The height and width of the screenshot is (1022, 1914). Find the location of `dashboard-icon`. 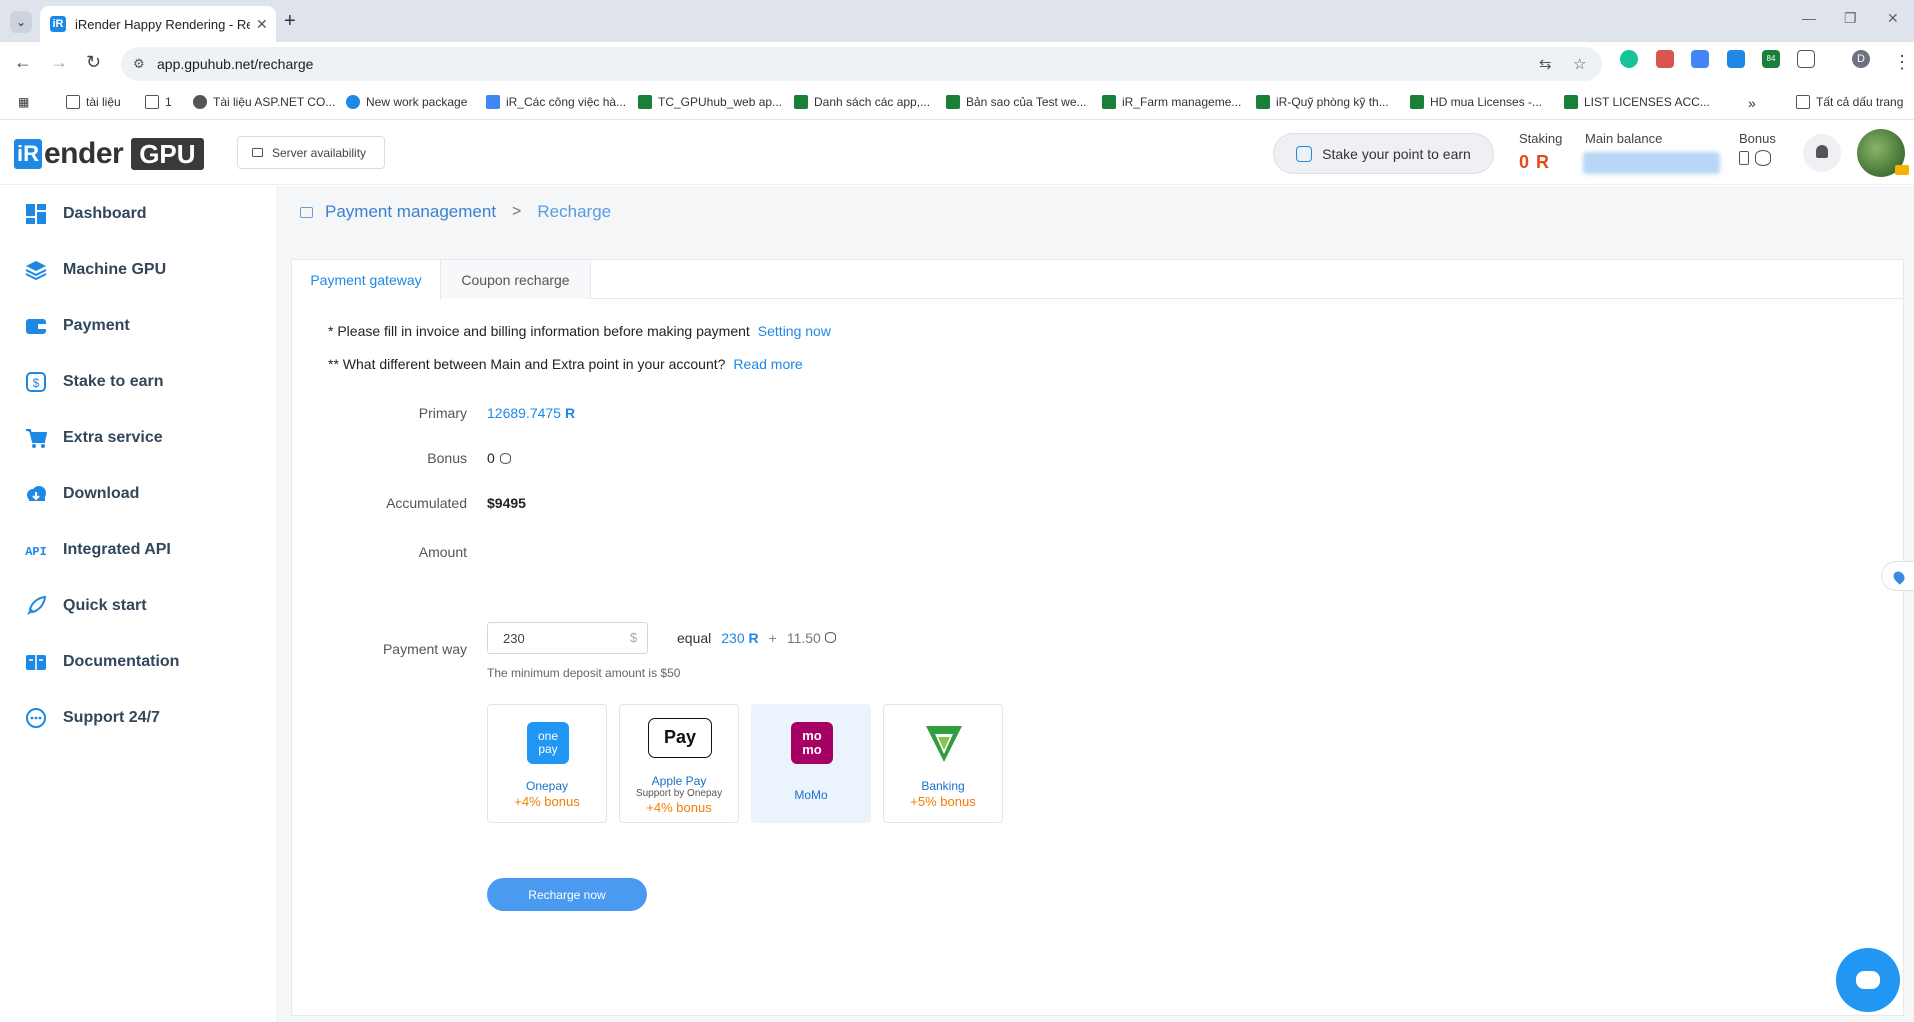

dashboard-icon is located at coordinates (36, 214).